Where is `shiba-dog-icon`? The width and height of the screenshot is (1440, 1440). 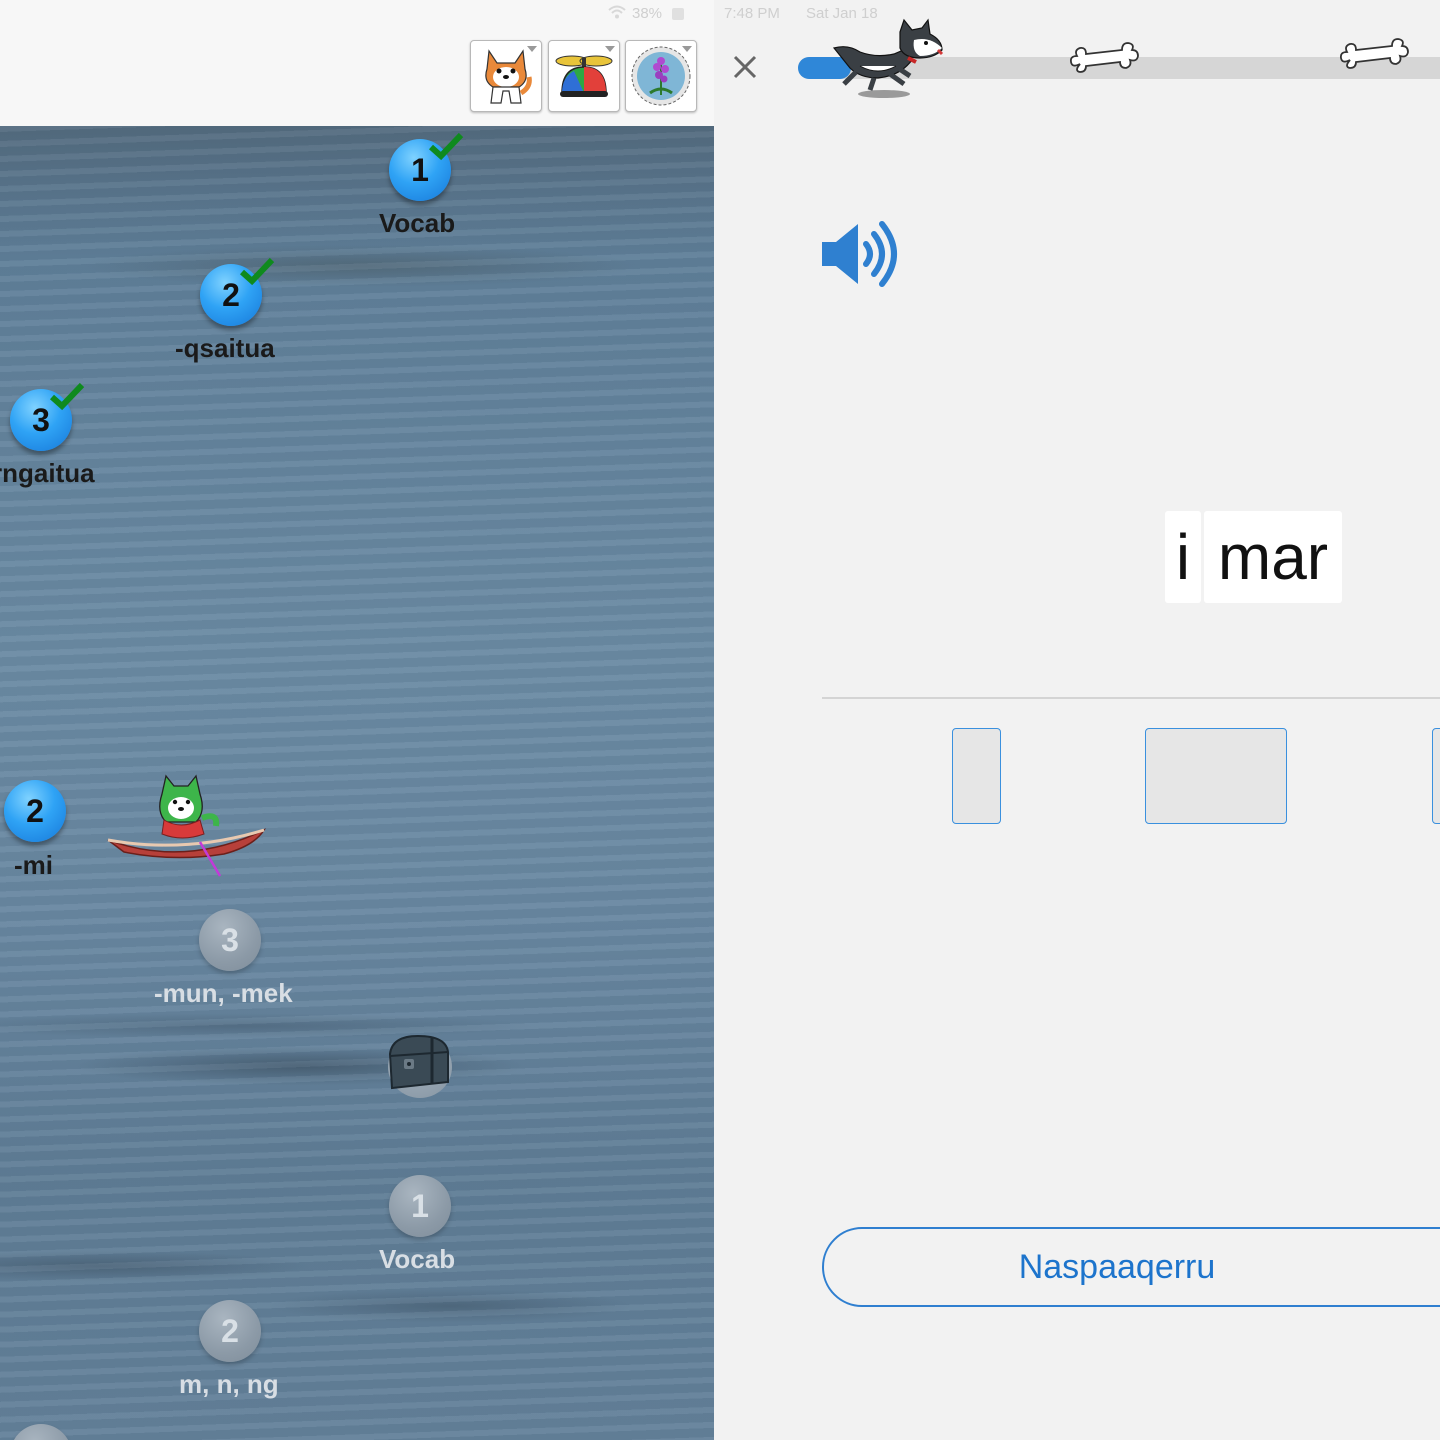 shiba-dog-icon is located at coordinates (508, 76).